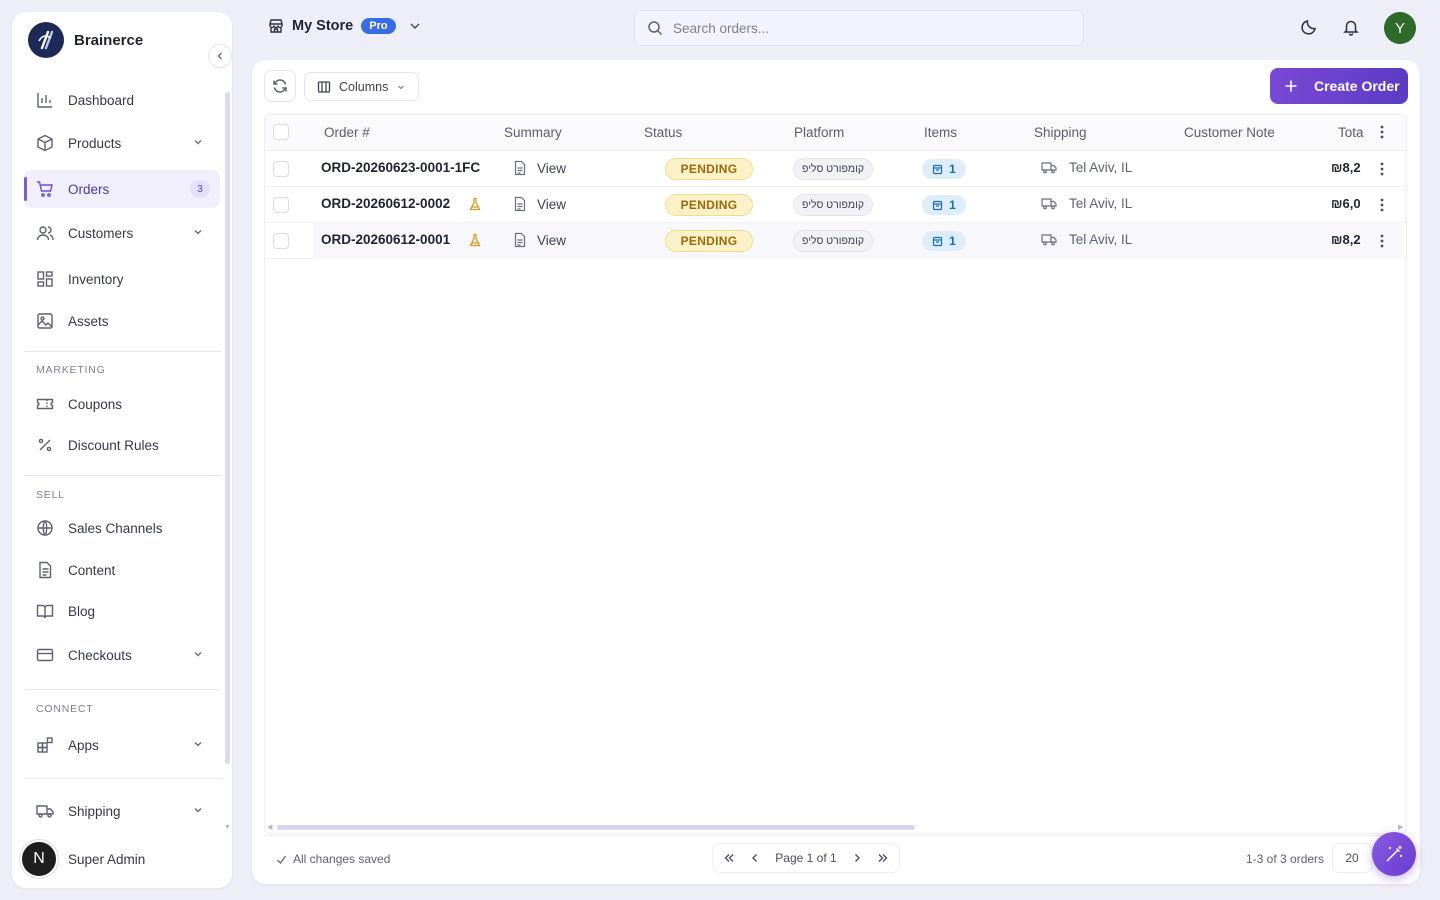  Describe the element at coordinates (122, 143) in the screenshot. I see `sidebar-item-products: Products` at that location.